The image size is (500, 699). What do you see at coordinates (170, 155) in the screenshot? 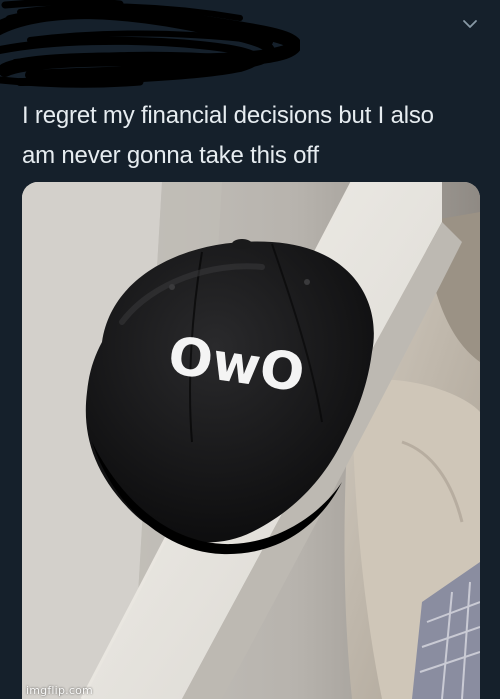
I see `tweet-text-line-2: am never gonna take this off` at bounding box center [170, 155].